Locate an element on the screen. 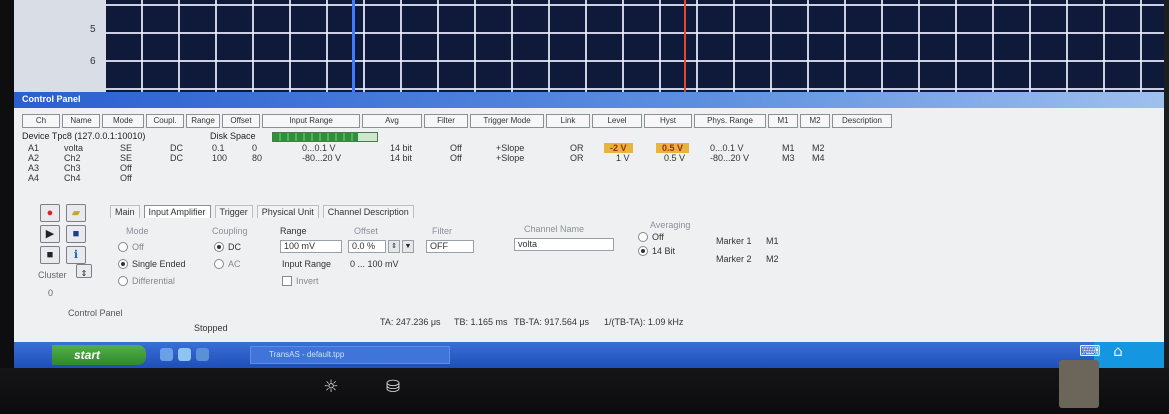 This screenshot has height=414, width=1169. cell-offset: 0 is located at coordinates (254, 148).